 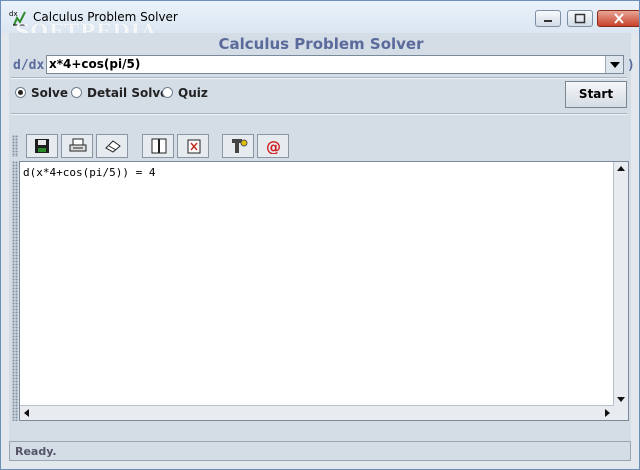 I want to click on svg-text: dx, so click(x=13, y=14).